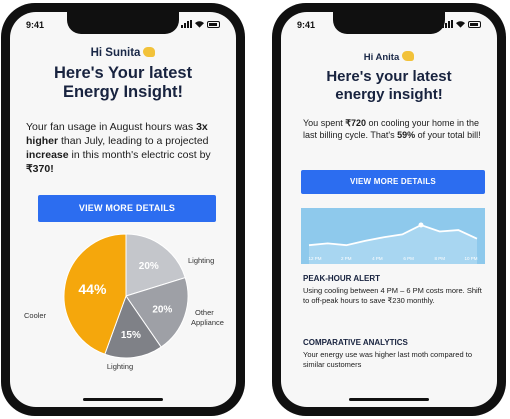 Image resolution: width=510 pixels, height=419 pixels. What do you see at coordinates (440, 258) in the screenshot?
I see `x-tick-label: 8 PM` at bounding box center [440, 258].